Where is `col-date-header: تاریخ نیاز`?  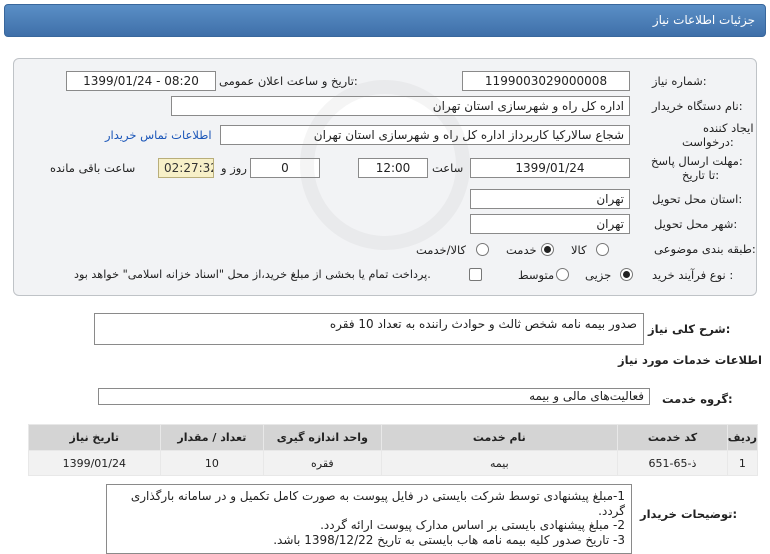 col-date-header: تاریخ نیاز is located at coordinates (94, 437).